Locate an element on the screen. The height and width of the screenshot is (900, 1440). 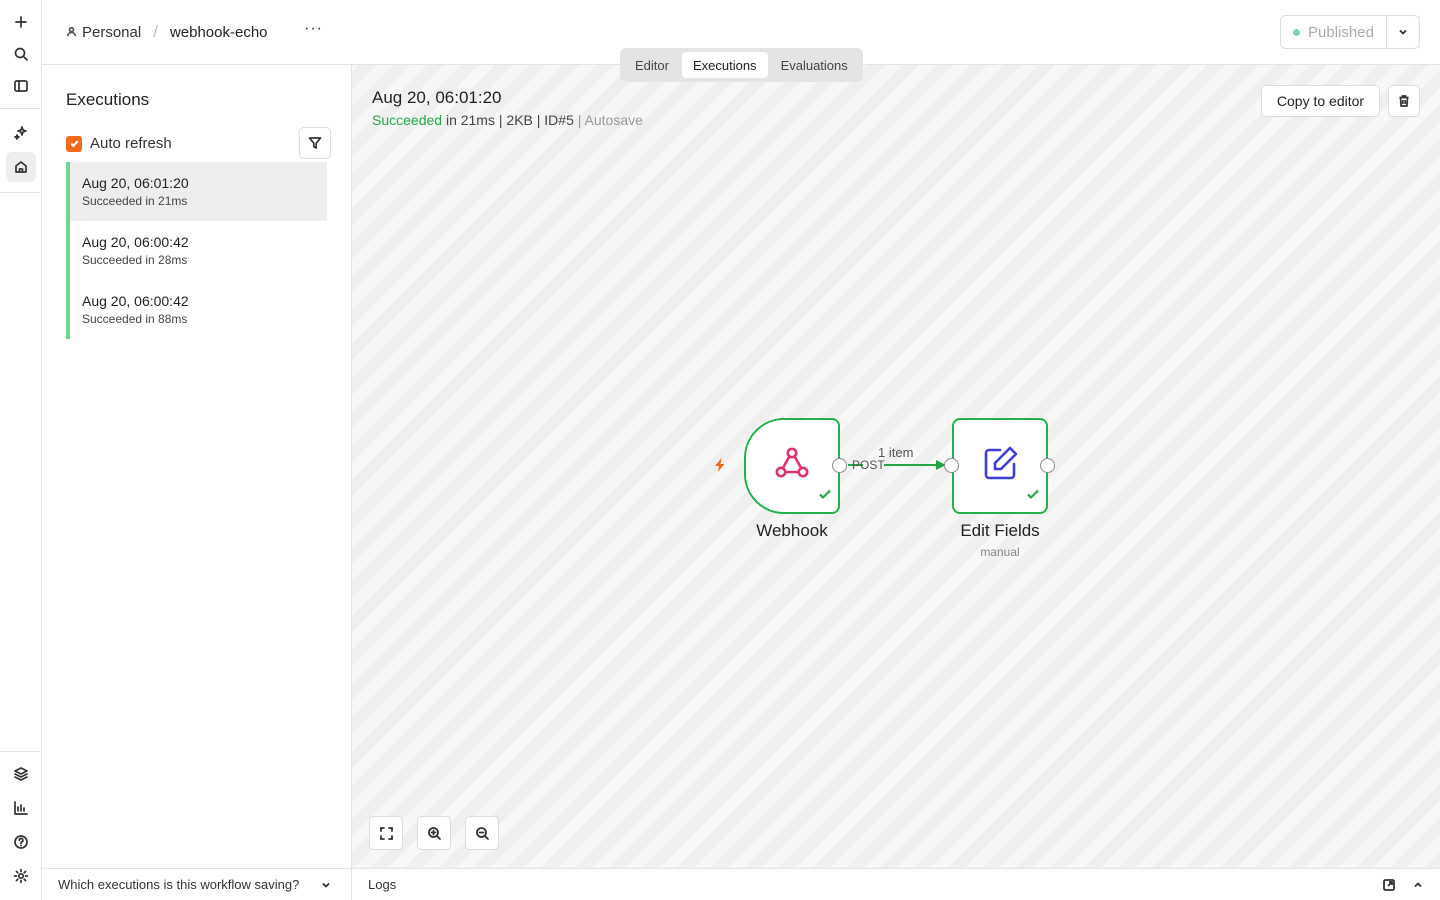
node-connection is located at coordinates (897, 465).